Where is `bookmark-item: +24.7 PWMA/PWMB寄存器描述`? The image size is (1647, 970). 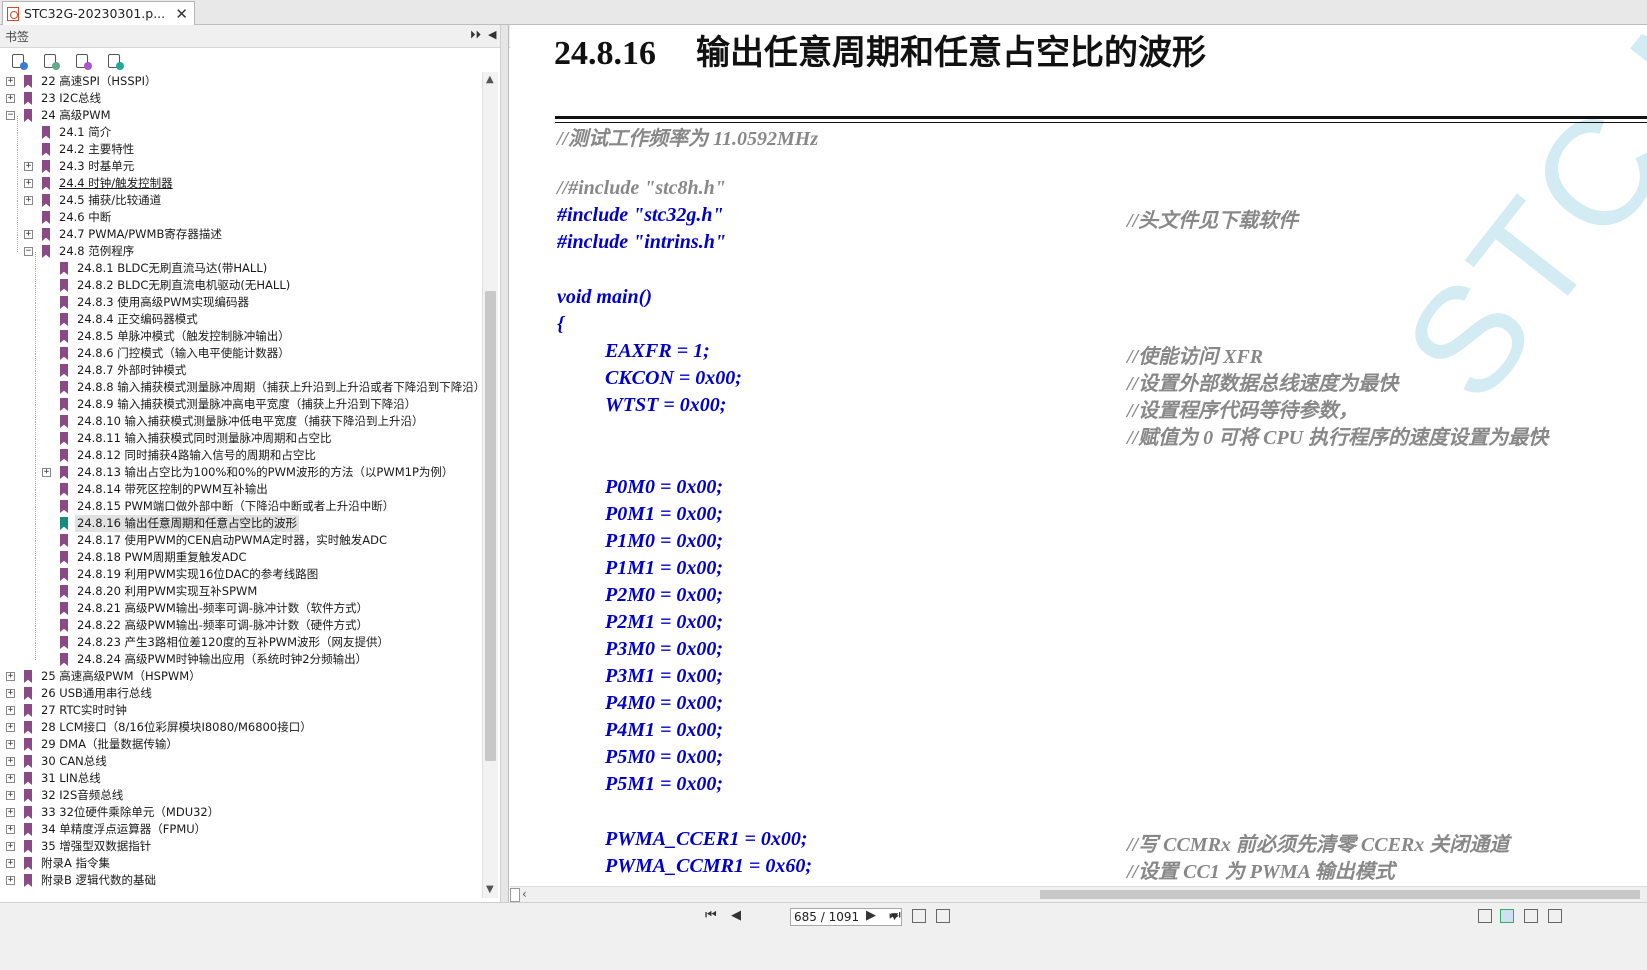
bookmark-item: +24.7 PWMA/PWMB寄存器描述 is located at coordinates (252, 230).